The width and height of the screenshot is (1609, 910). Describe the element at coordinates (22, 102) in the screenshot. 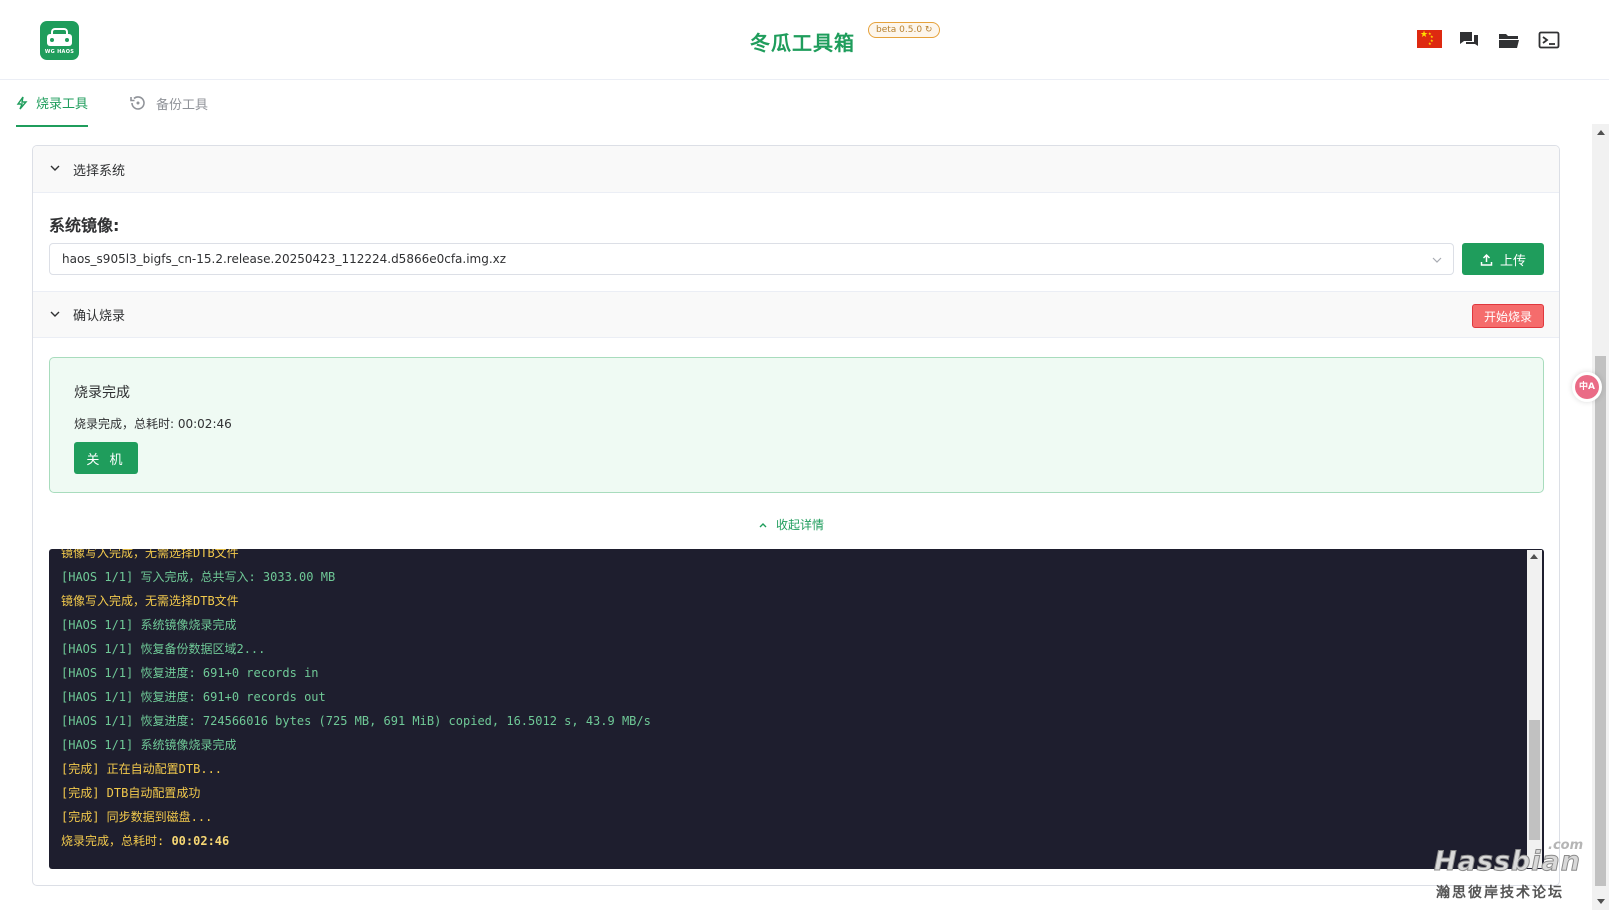

I see `lightning-icon` at that location.